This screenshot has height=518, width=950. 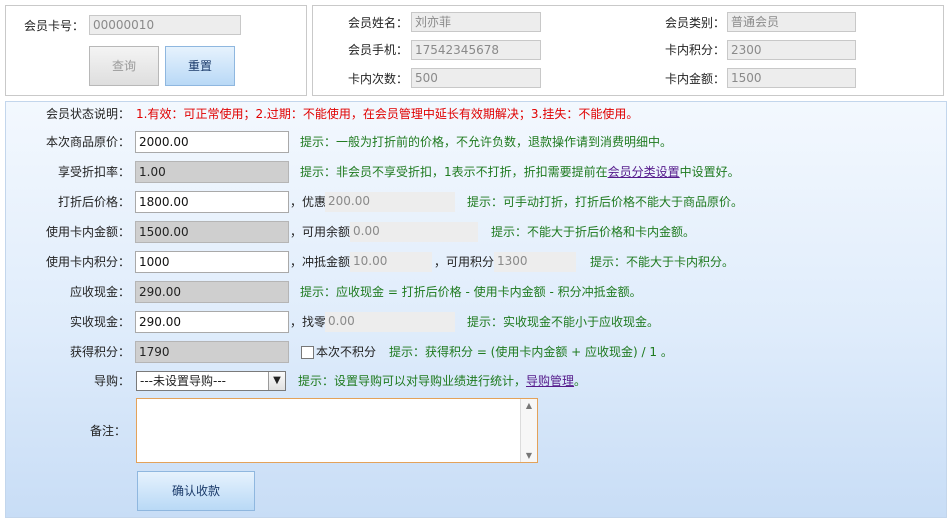 I want to click on card-amount-hint: 提示：不能大于折后价格和卡内金额。, so click(x=593, y=232).